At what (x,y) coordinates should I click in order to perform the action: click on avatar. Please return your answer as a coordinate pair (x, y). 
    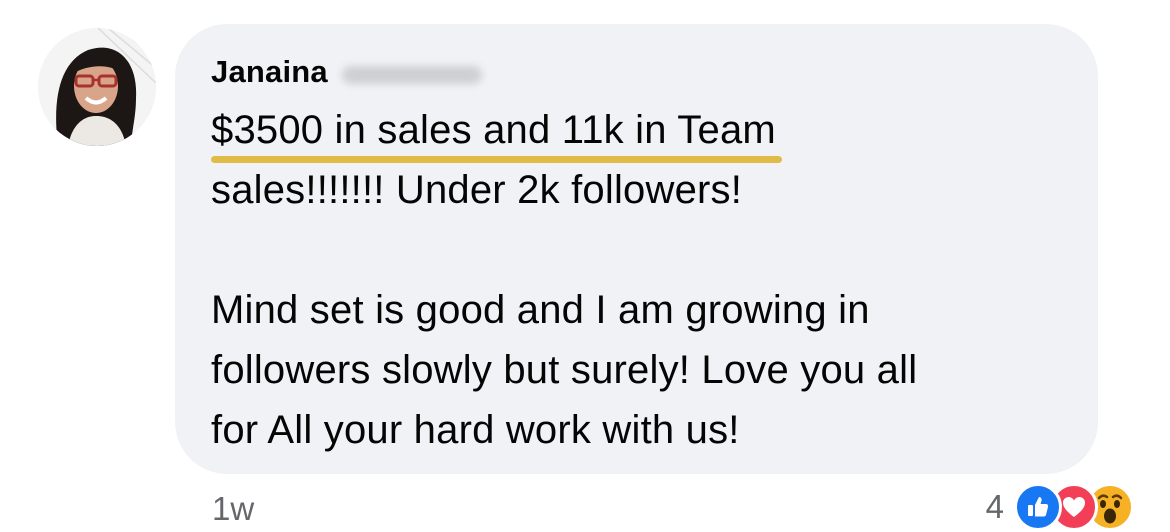
    Looking at the image, I should click on (97, 87).